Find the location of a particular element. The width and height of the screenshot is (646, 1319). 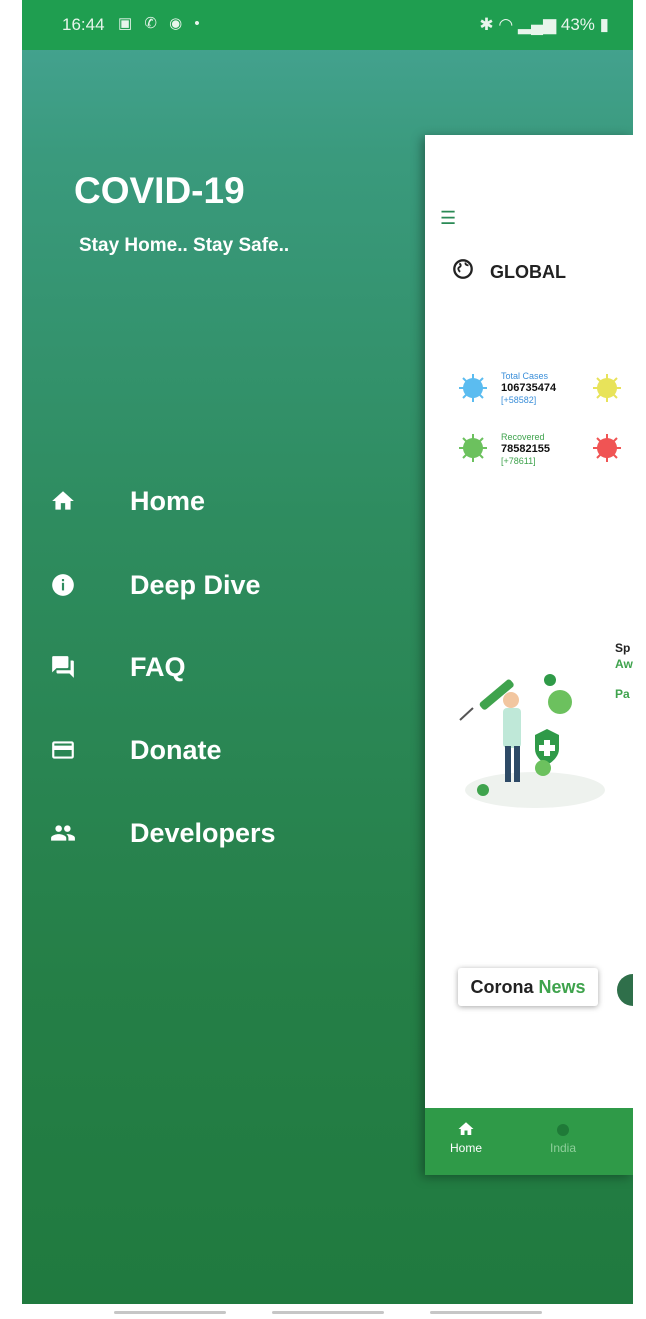

stat-value: 78582155 is located at coordinates (525, 449).